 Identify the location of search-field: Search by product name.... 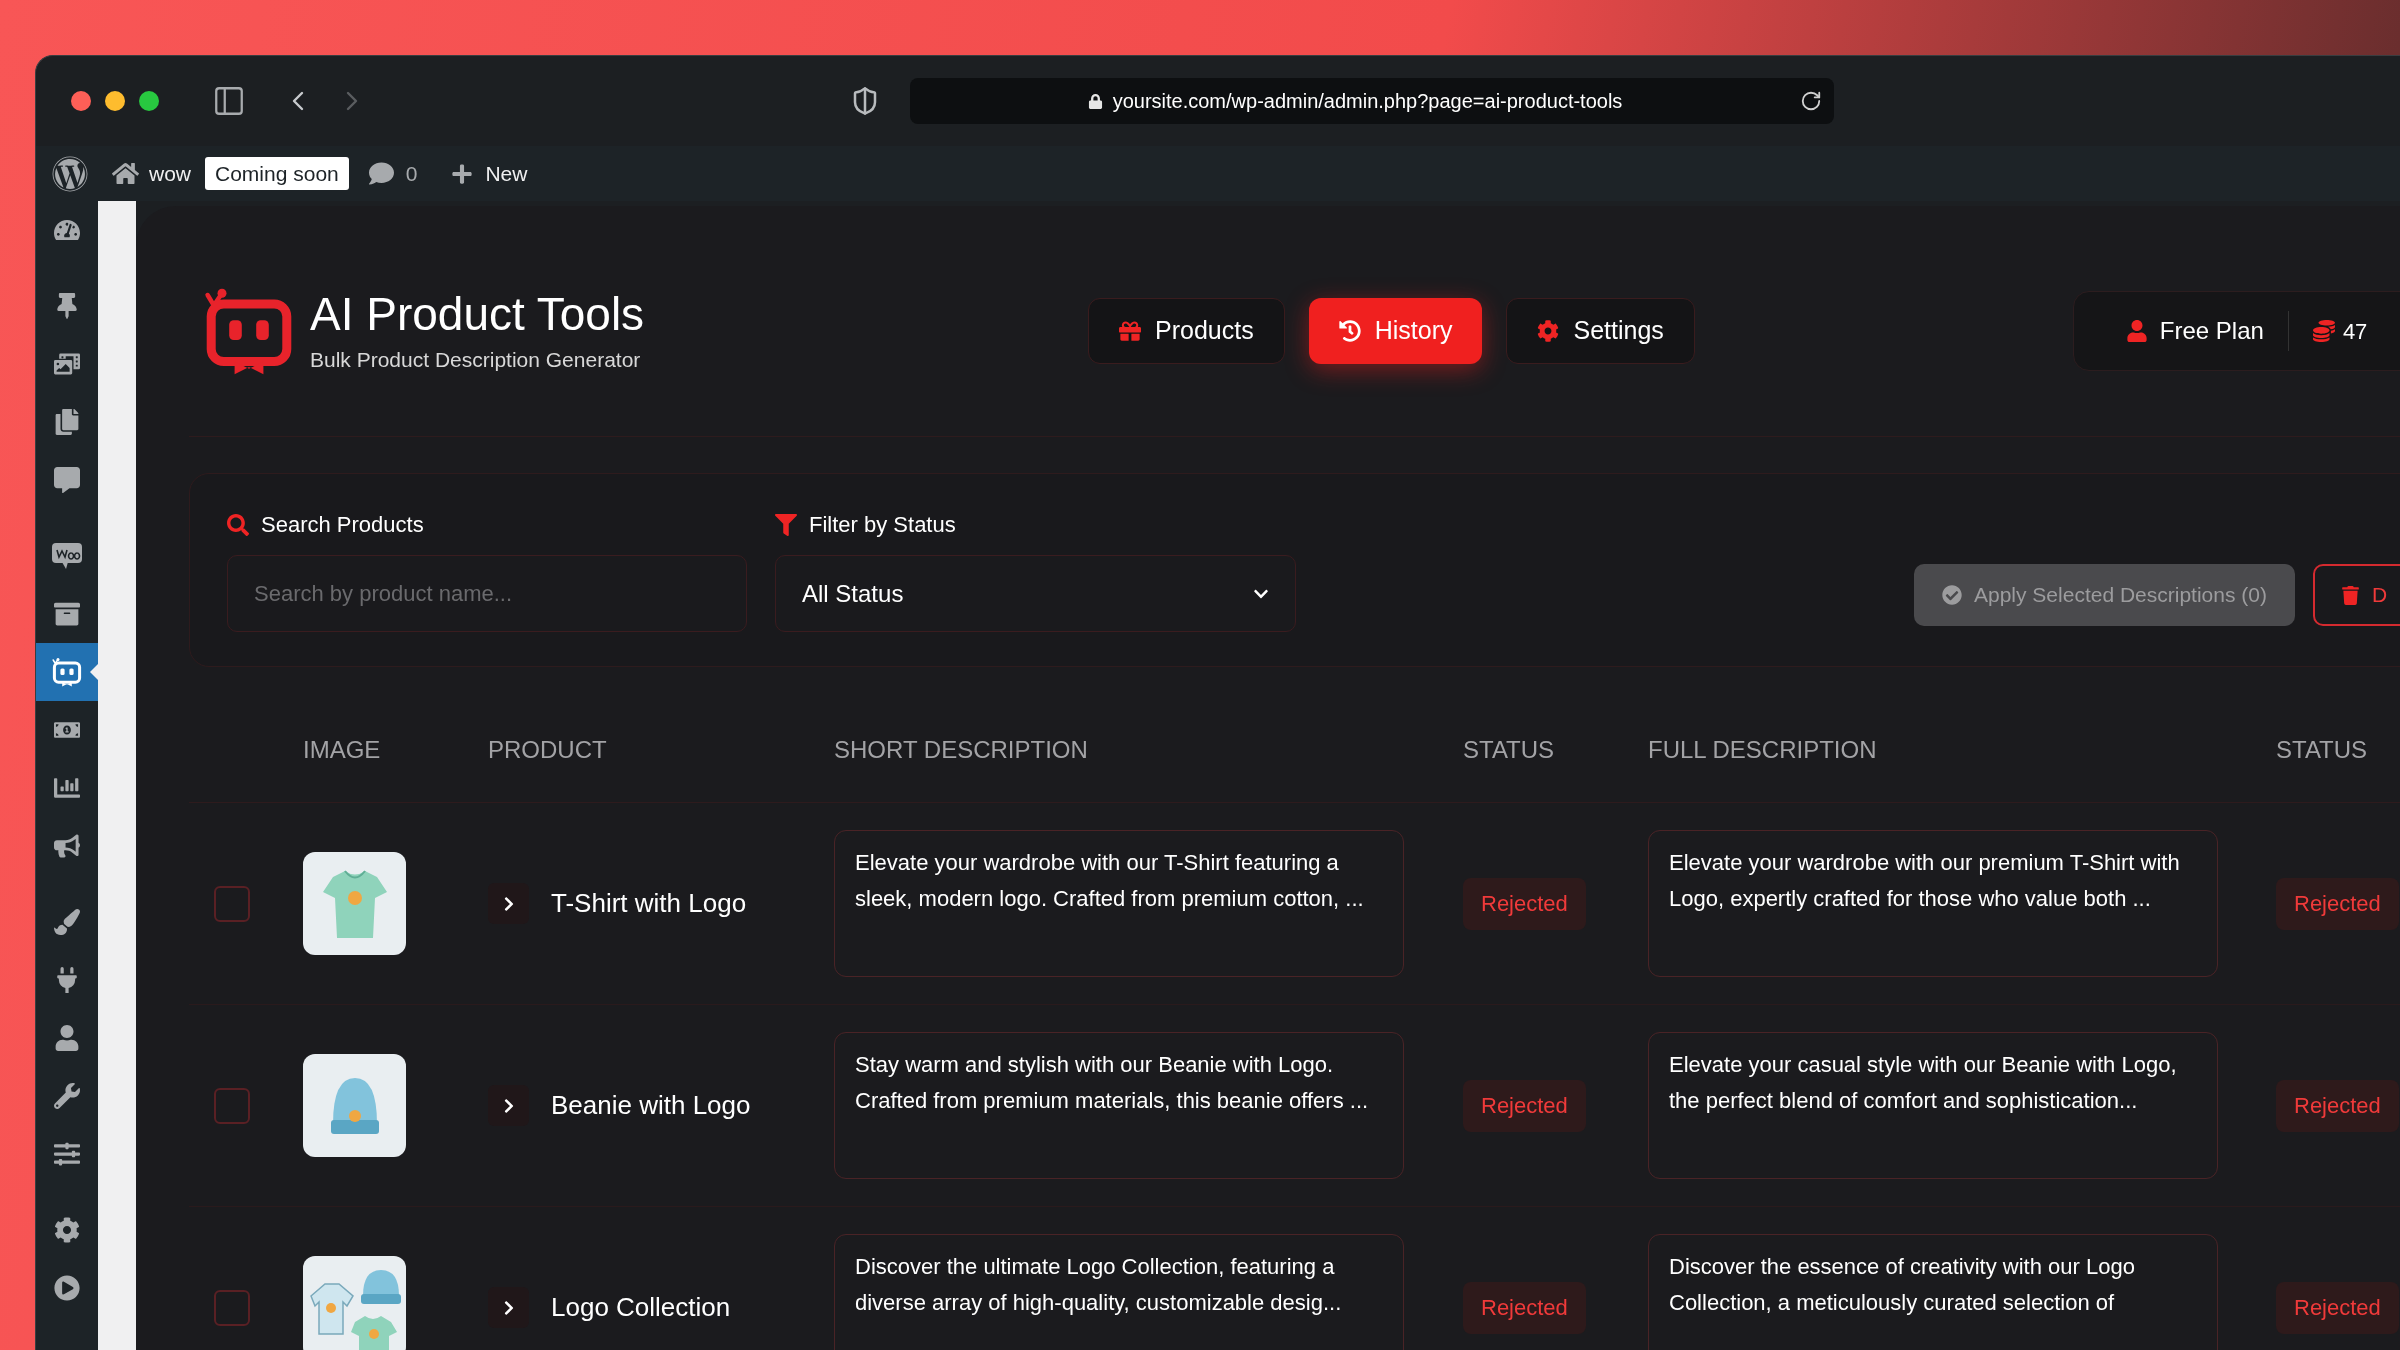
(487, 593).